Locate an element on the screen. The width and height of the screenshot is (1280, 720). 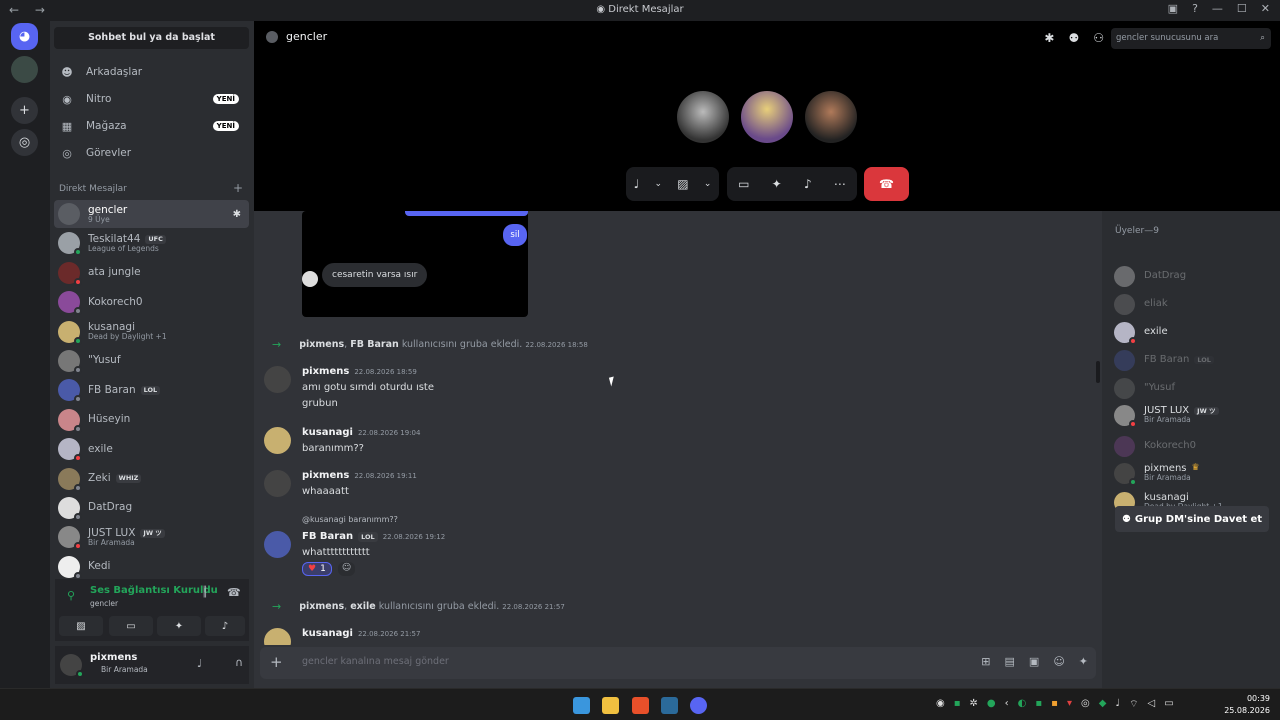
clock: 00:39 25.08.2026 is located at coordinates (1247, 705).